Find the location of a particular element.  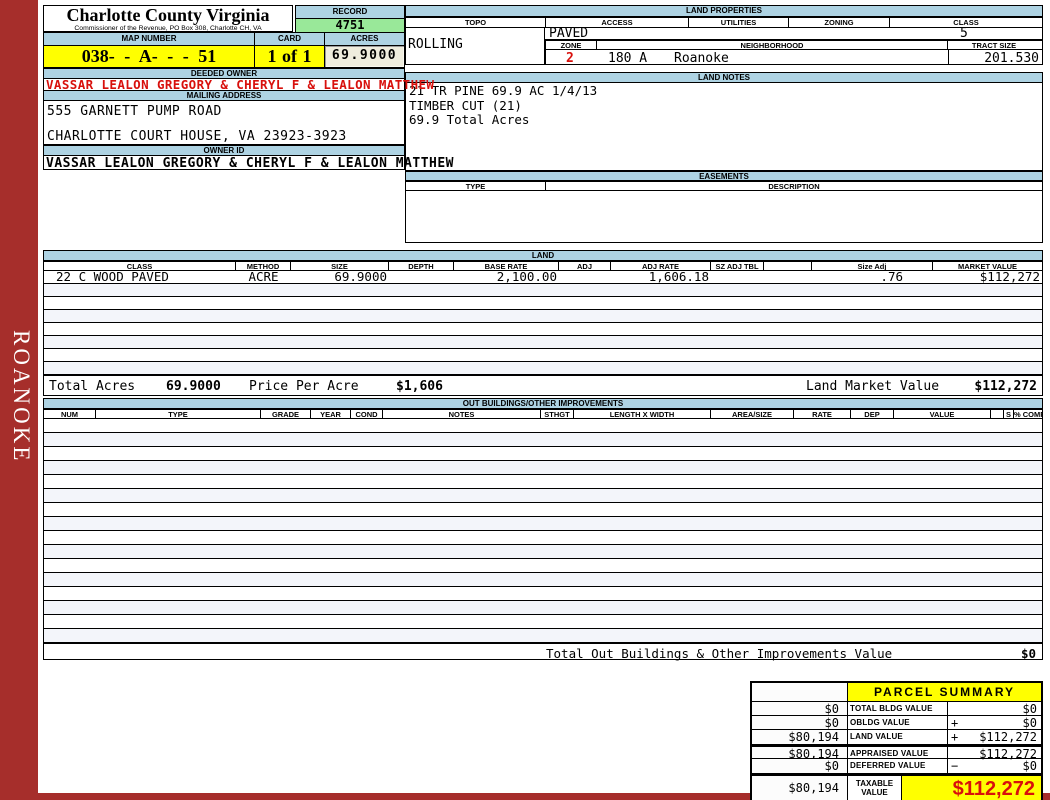

card-value: 1 of 1 is located at coordinates (290, 57).